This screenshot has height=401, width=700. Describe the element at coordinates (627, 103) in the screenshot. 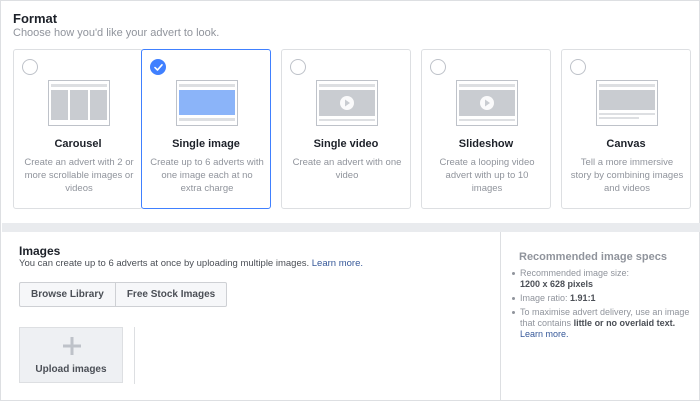

I see `canvas-thumbnail-icon` at that location.